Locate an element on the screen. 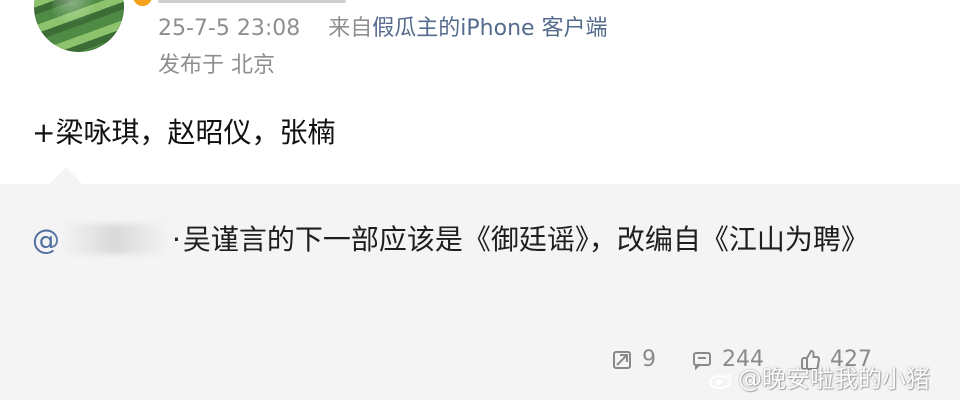 The image size is (960, 400). more-options-icon: ˅ is located at coordinates (933, 6).